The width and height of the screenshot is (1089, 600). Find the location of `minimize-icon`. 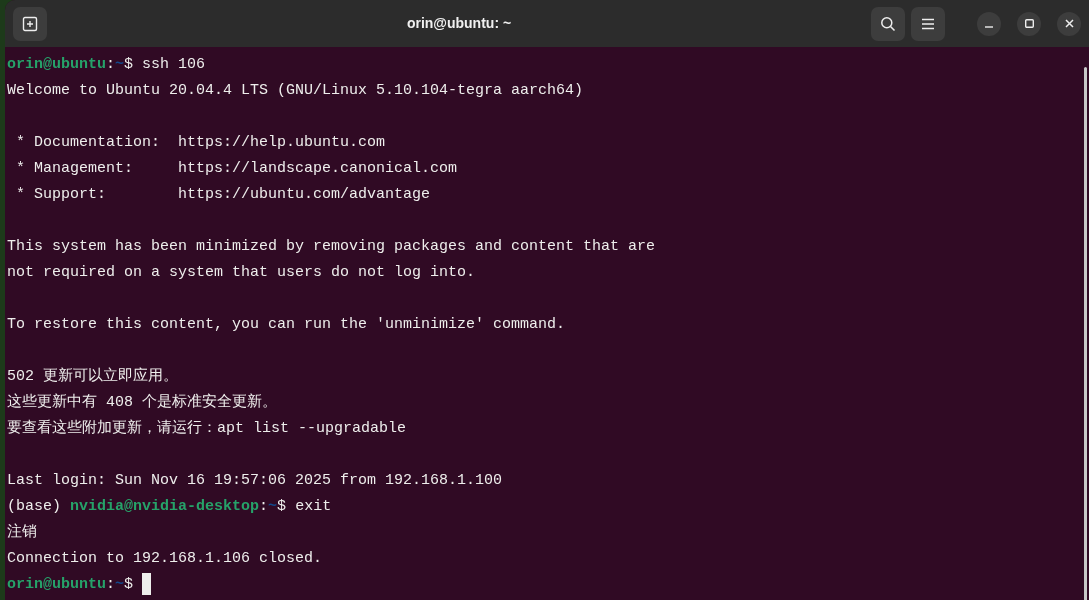

minimize-icon is located at coordinates (989, 26).